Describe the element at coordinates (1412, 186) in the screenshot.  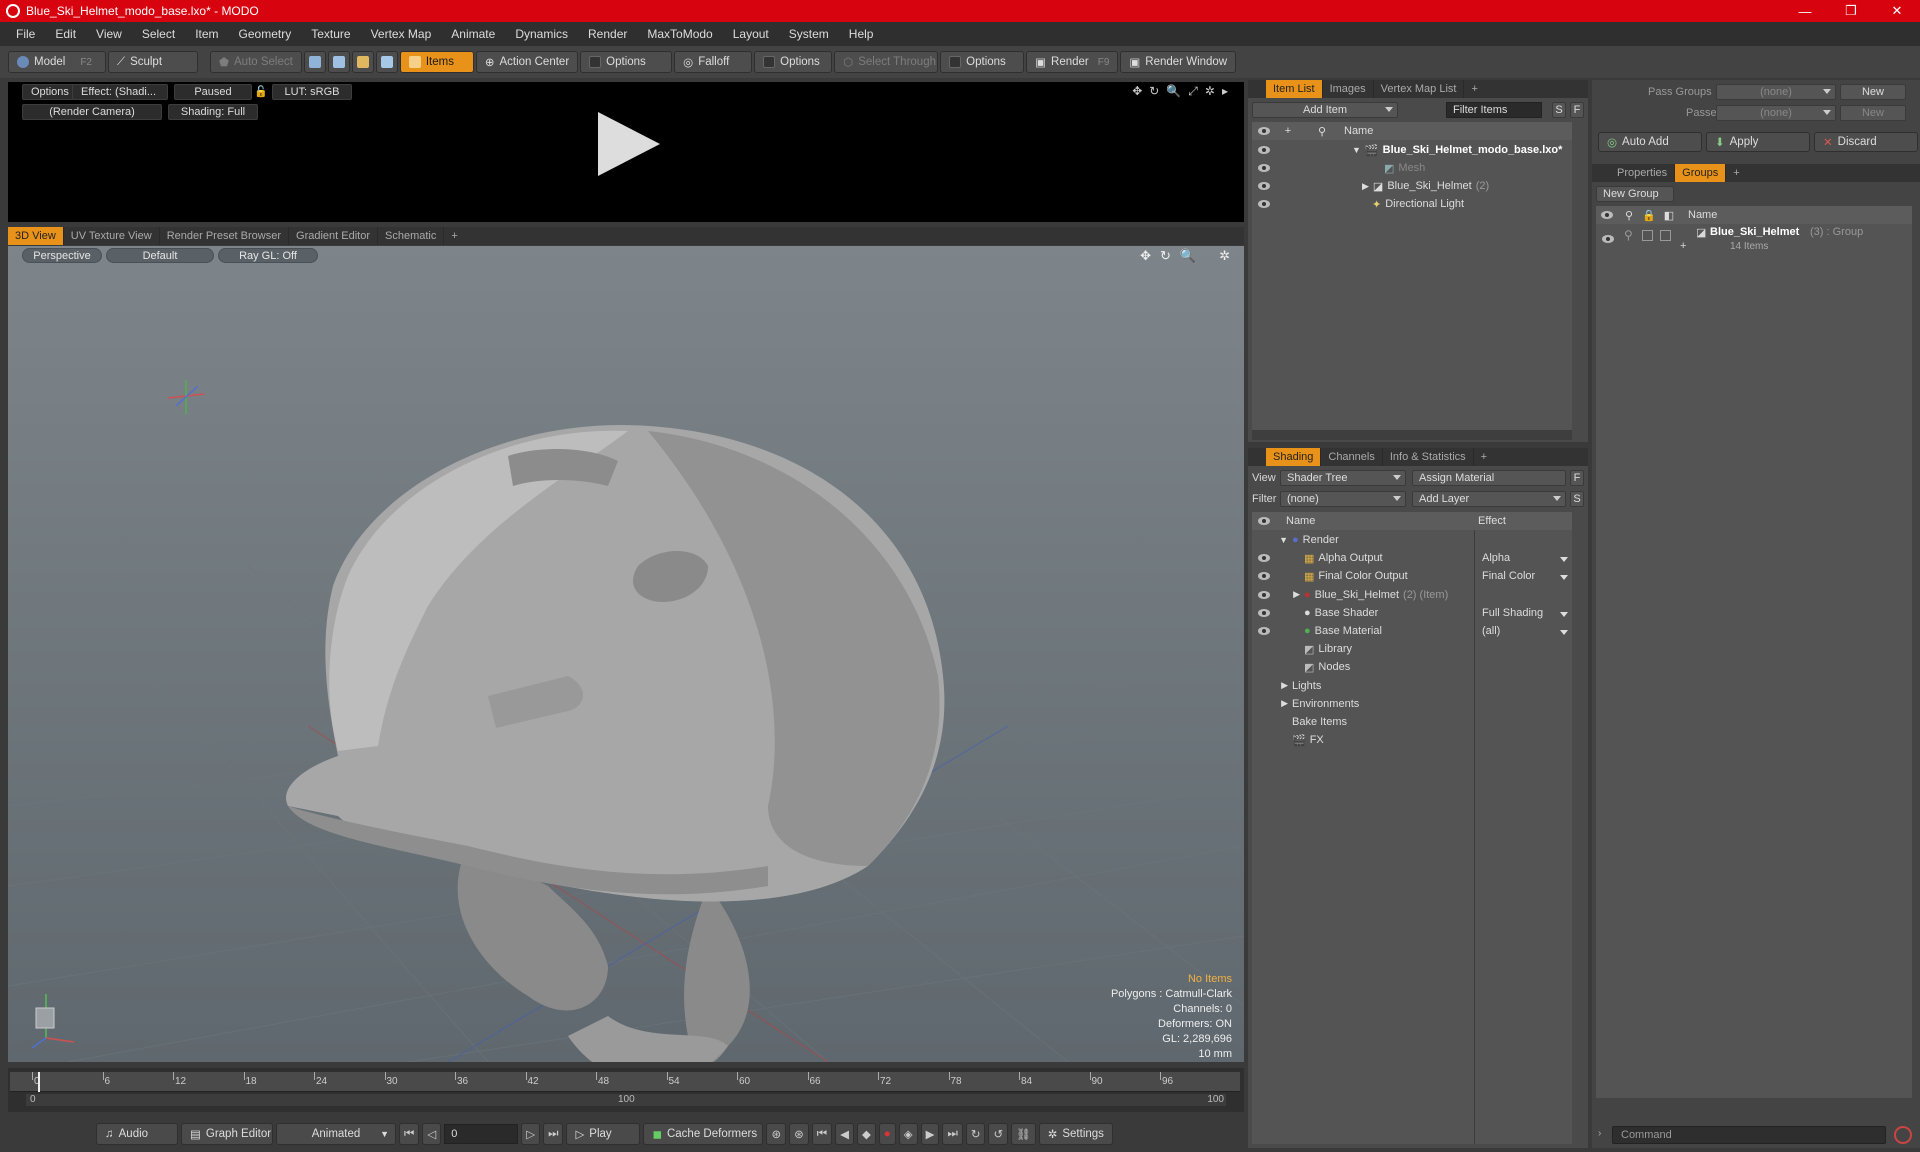
I see `item-row-helmet: ▶ ◪ Blue_Ski_Helmet (2)` at that location.